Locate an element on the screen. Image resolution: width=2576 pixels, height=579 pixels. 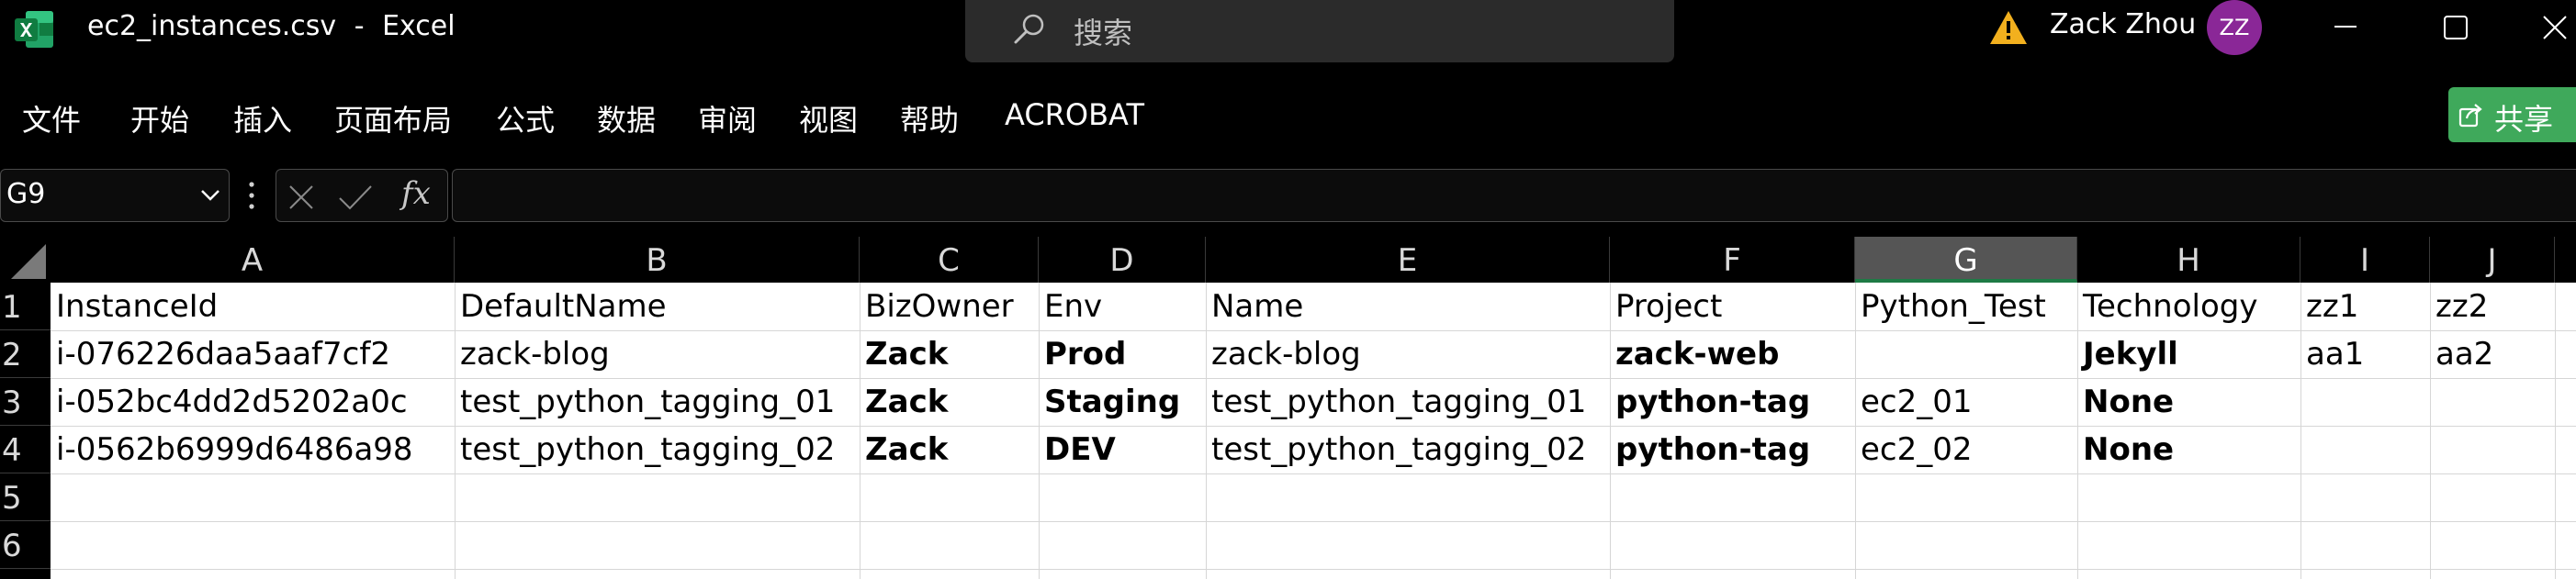
cell-a6 is located at coordinates (253, 545).